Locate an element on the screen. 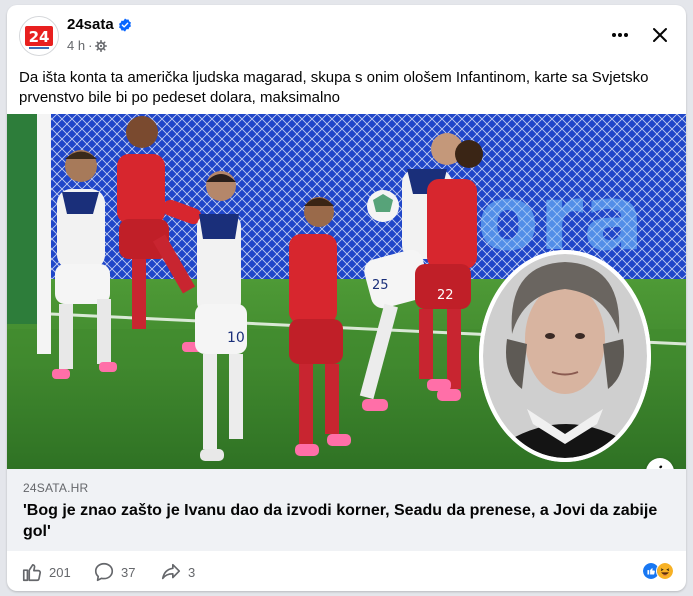  close-icon is located at coordinates (660, 35).